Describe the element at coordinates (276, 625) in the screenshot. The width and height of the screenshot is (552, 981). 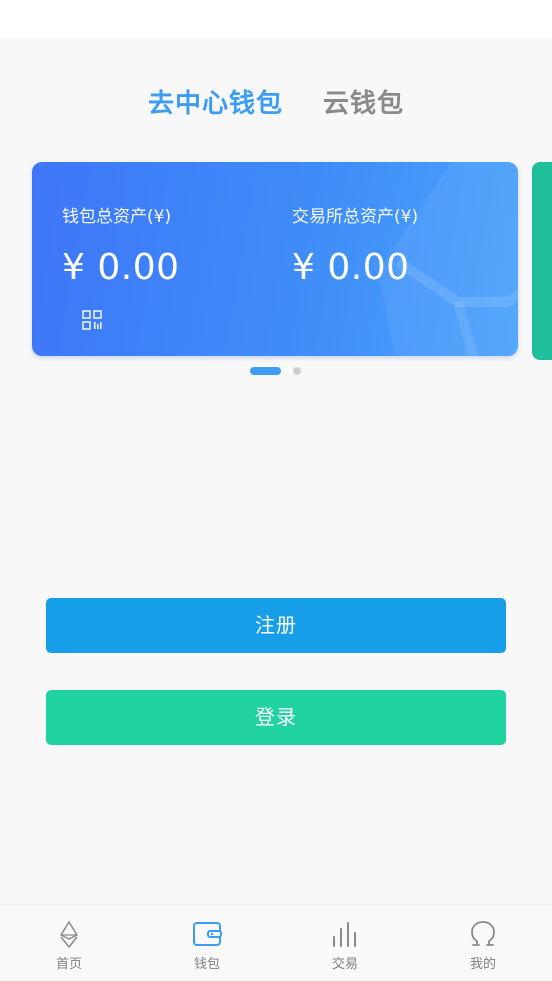
I see `register-button: 注册` at that location.